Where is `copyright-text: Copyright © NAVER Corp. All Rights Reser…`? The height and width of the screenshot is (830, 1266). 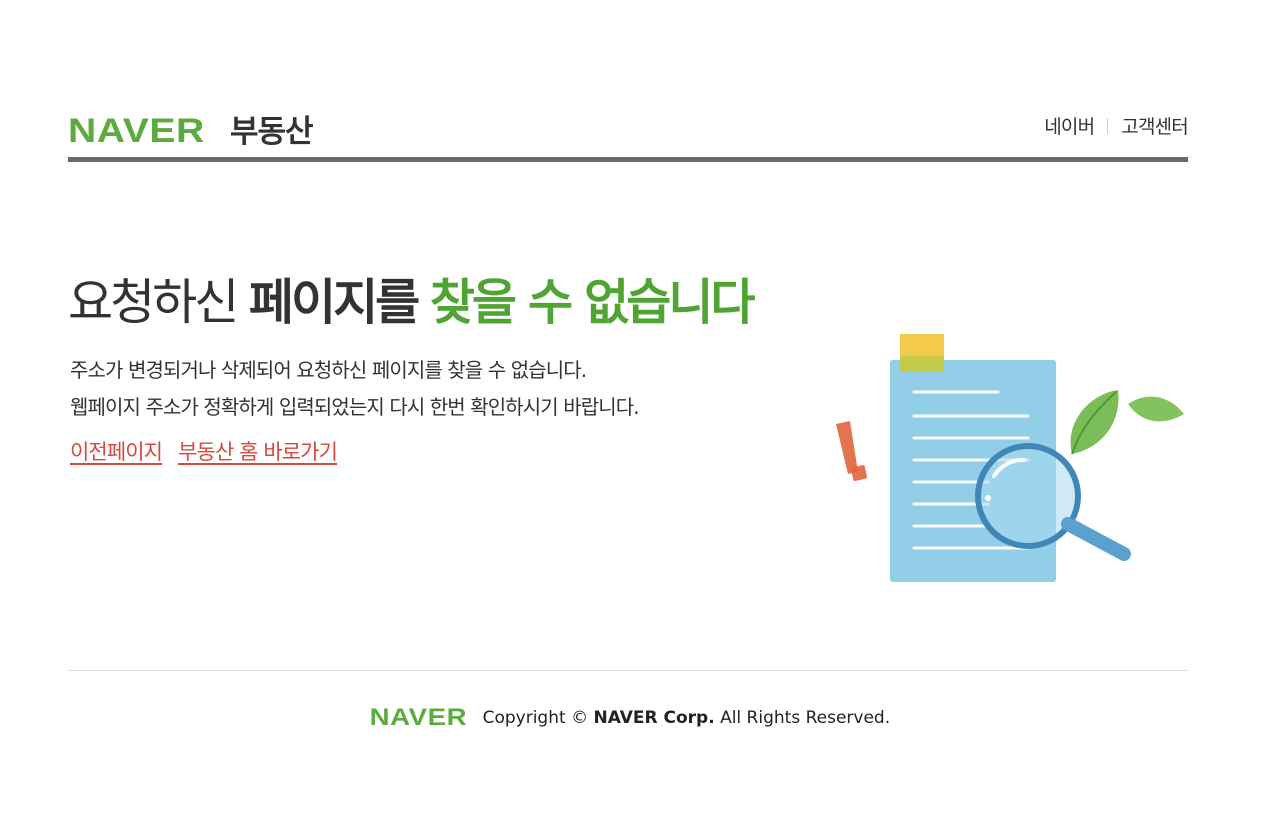 copyright-text: Copyright © NAVER Corp. All Rights Reser… is located at coordinates (687, 718).